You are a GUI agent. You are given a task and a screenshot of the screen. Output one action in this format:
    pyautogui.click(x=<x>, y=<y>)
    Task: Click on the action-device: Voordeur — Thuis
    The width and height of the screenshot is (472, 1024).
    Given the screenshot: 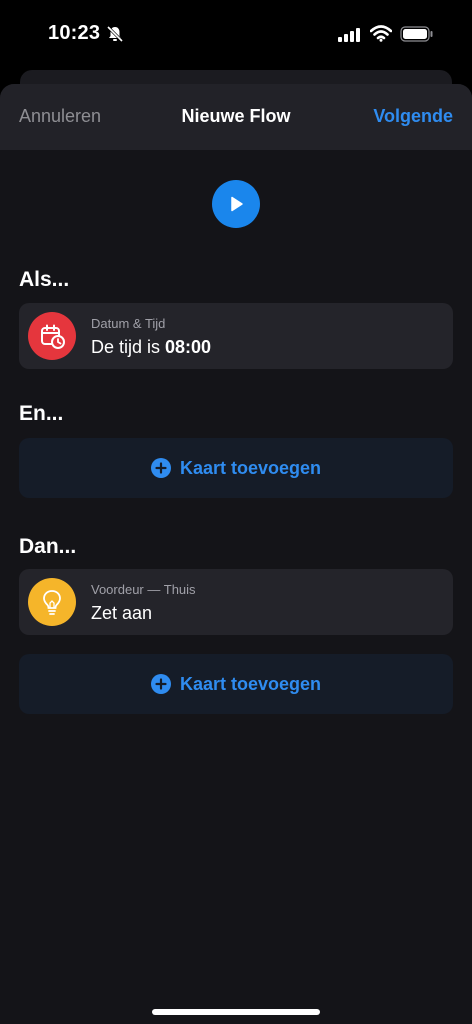 What is the action you would take?
    pyautogui.click(x=143, y=589)
    